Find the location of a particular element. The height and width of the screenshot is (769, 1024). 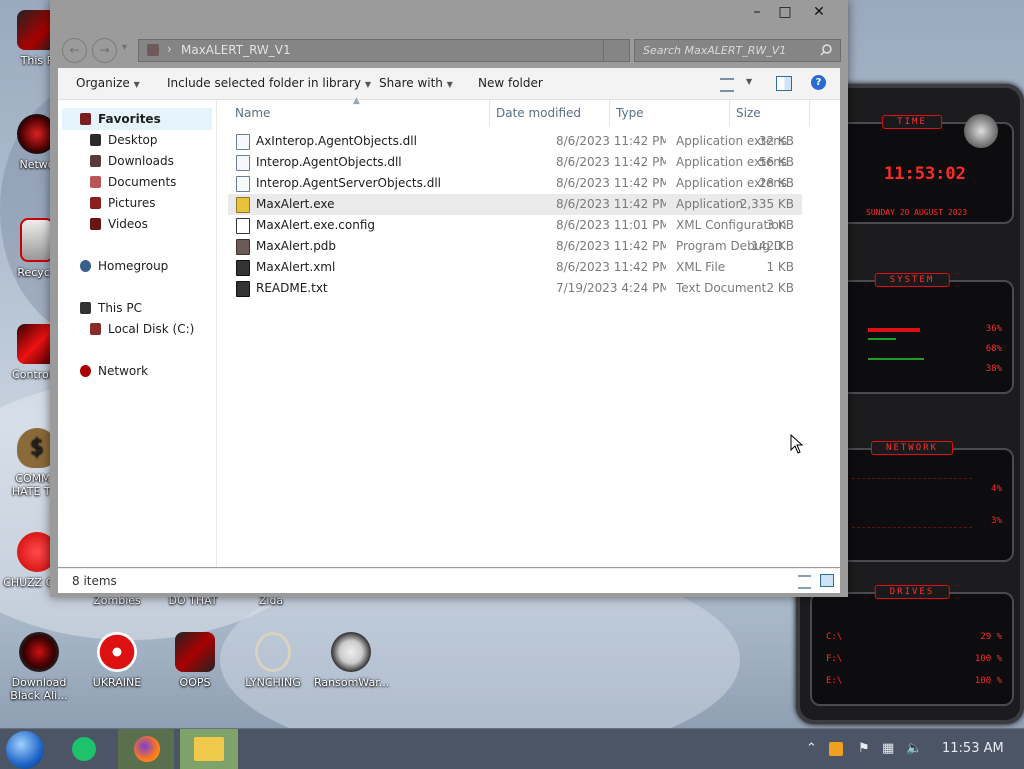

organize-button: Organize ▼ is located at coordinates (108, 83).